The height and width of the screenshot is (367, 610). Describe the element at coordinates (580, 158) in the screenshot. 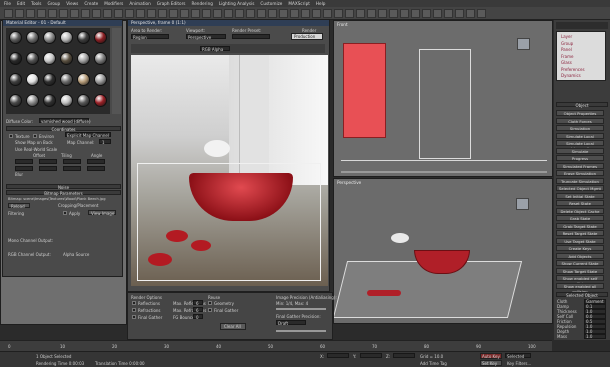

I see `cloth-command-button: Progress` at that location.